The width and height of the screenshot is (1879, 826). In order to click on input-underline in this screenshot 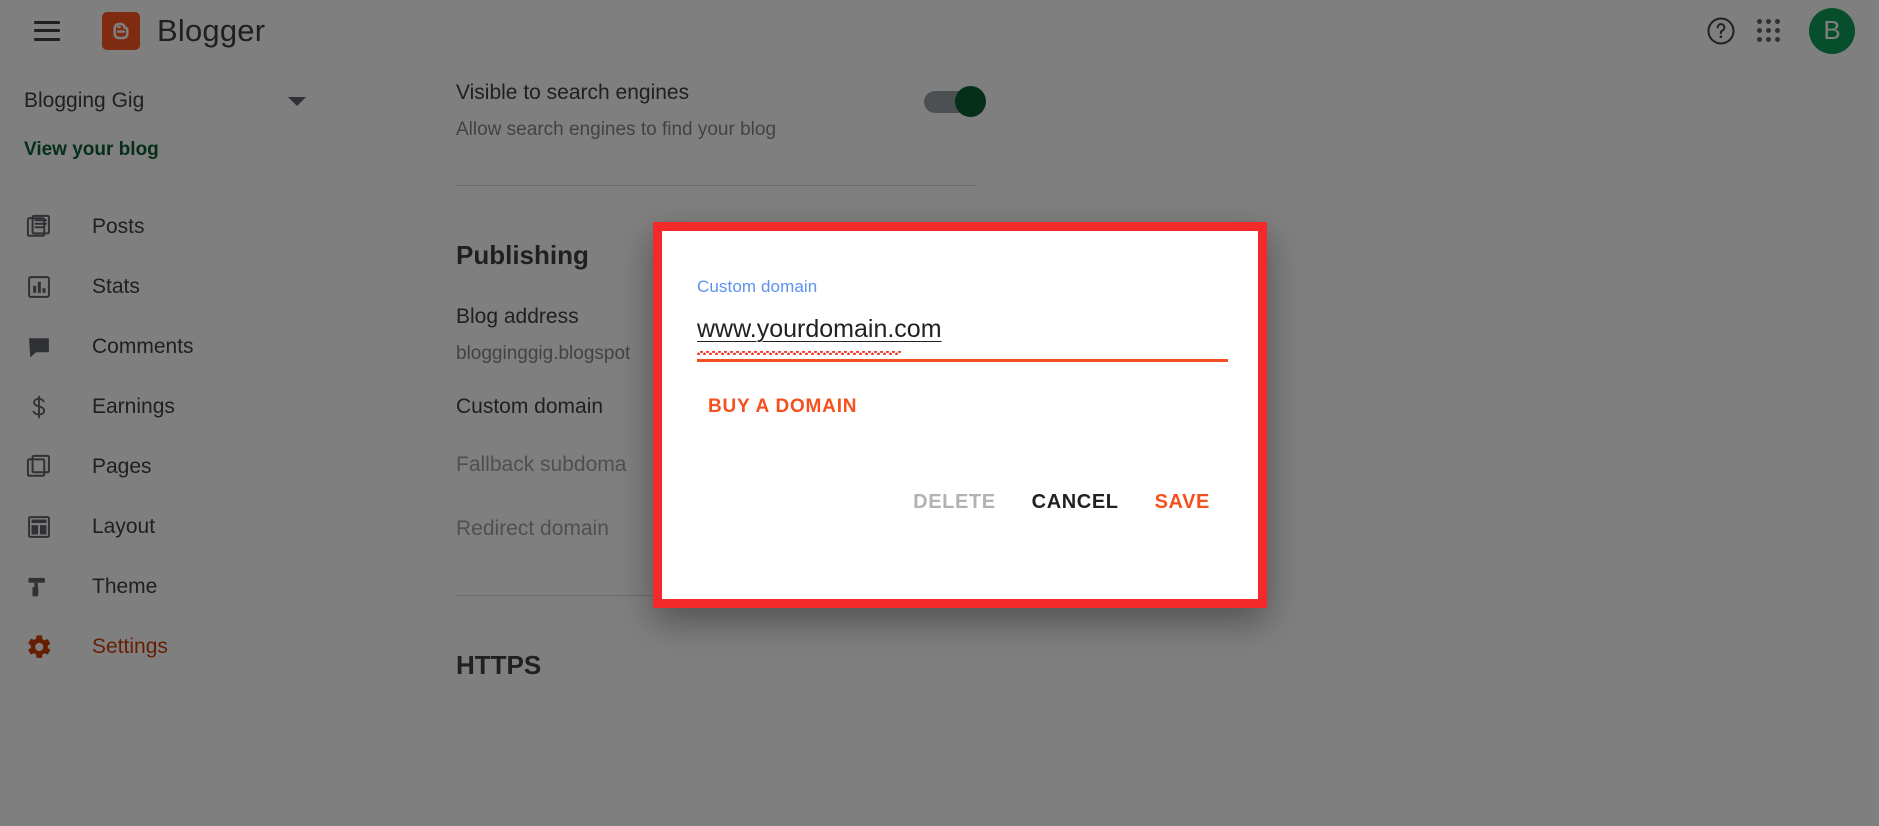, I will do `click(962, 360)`.